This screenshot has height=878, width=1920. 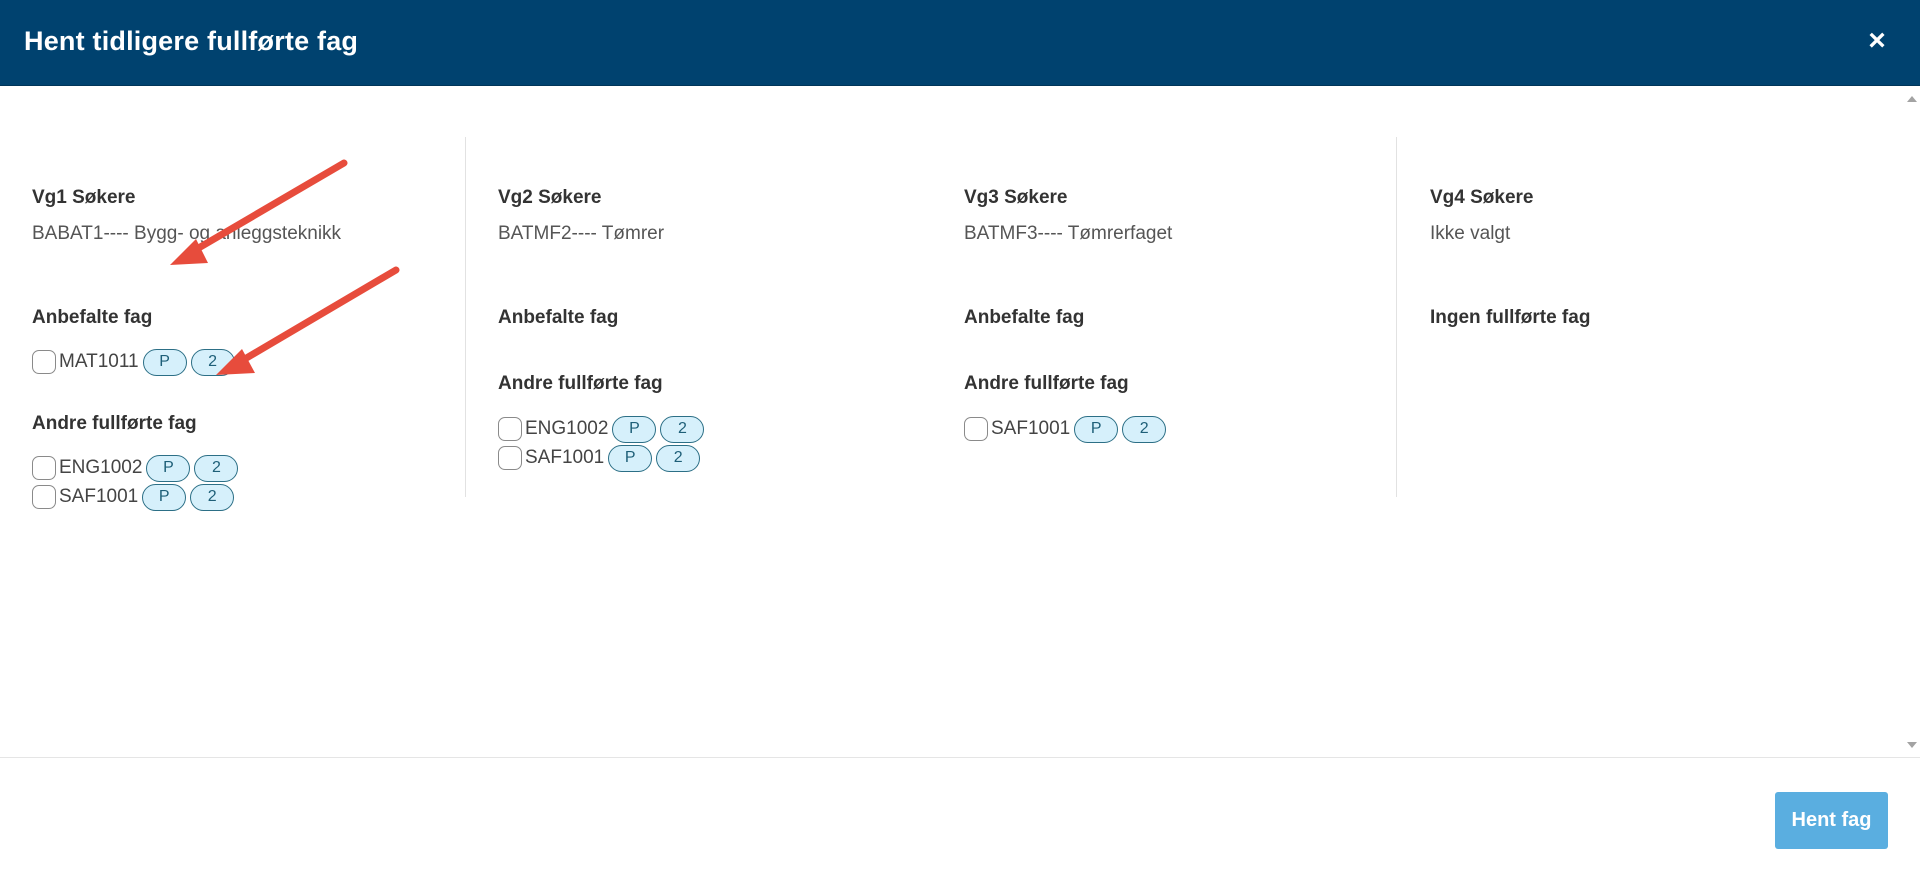 What do you see at coordinates (960, 817) in the screenshot?
I see `modal-footer: Hent fag` at bounding box center [960, 817].